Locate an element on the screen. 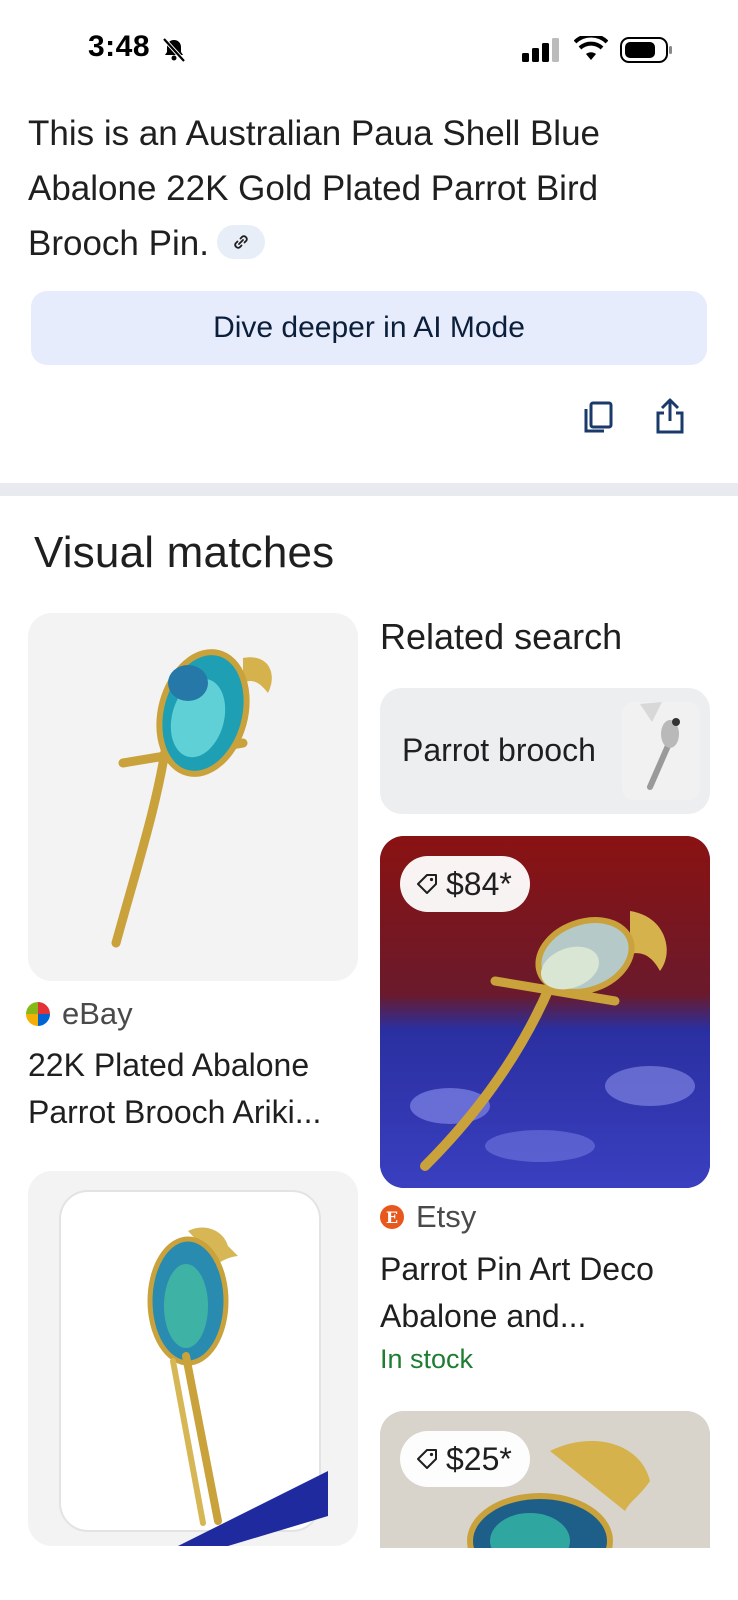 Image resolution: width=738 pixels, height=1600 pixels. related-search-chip: Parrot brooch is located at coordinates (545, 751).